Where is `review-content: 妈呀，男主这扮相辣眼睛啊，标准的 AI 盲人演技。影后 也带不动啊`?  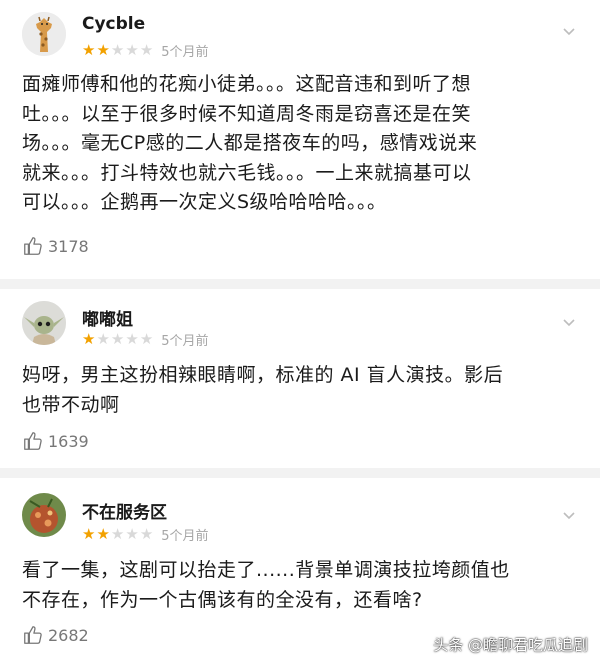
review-content: 妈呀，男主这扮相辣眼睛啊，标准的 AI 盲人演技。影后 也带不动啊 is located at coordinates (263, 390).